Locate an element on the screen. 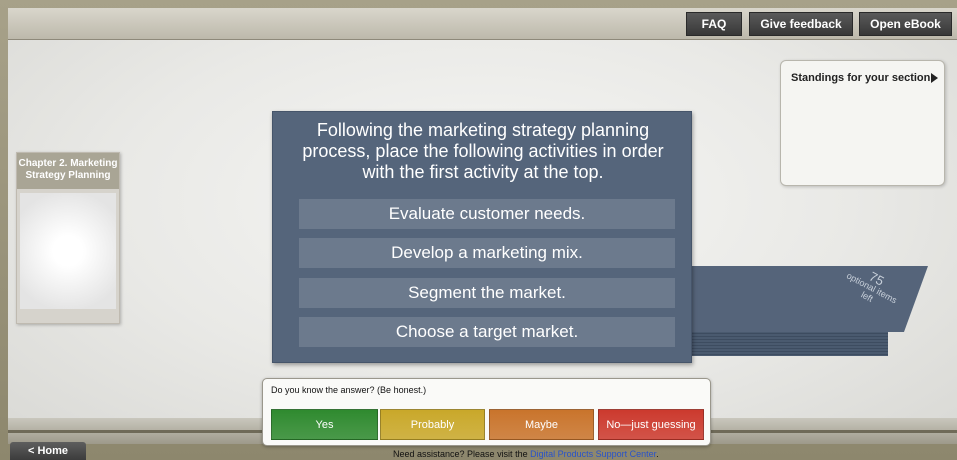  answer-item-1: Evaluate customer needs. is located at coordinates (487, 214).